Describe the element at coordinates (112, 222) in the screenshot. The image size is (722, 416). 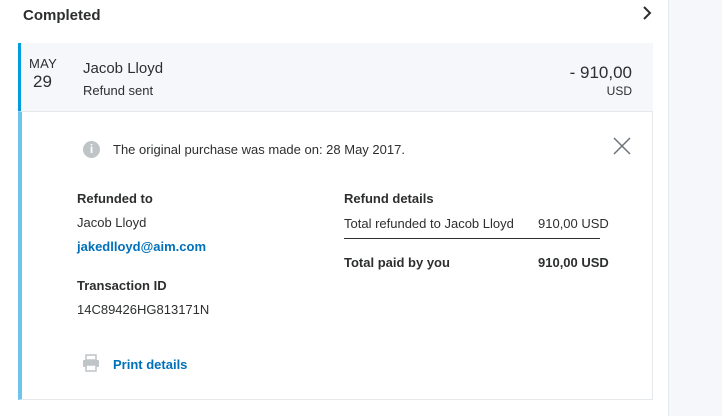
I see `refunded-to-name: Jacob Lloyd` at that location.